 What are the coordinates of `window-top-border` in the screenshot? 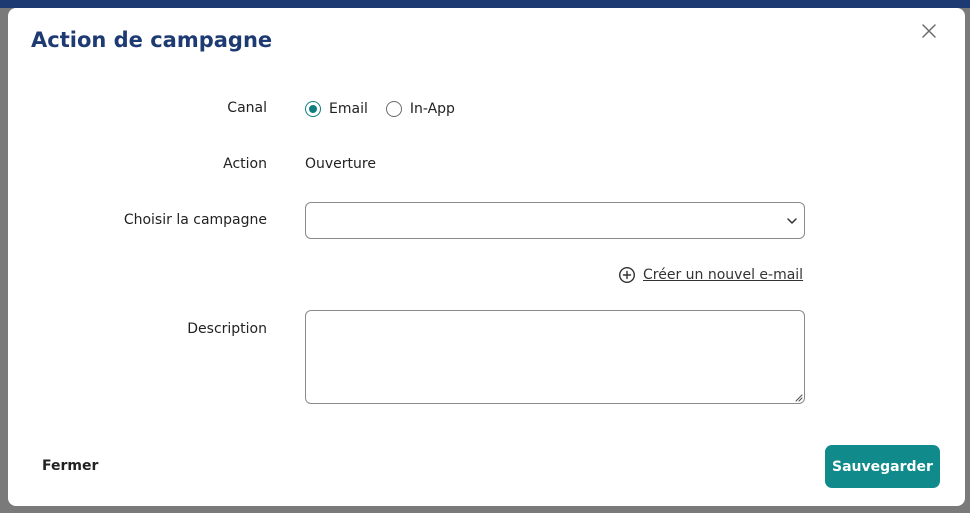 It's located at (485, 4).